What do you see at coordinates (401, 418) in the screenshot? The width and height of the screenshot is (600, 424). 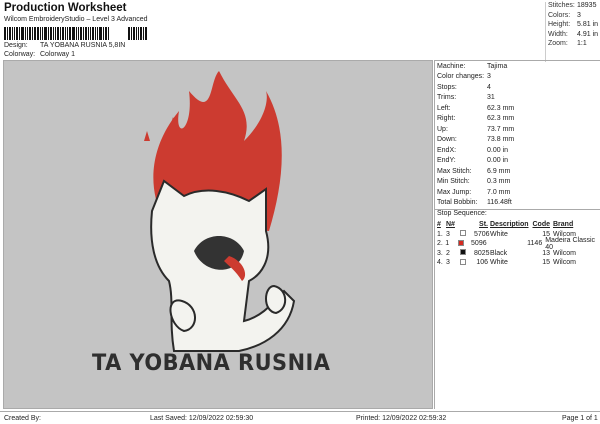 I see `printed-date: Printed: 12/09/2022 02:59:32` at bounding box center [401, 418].